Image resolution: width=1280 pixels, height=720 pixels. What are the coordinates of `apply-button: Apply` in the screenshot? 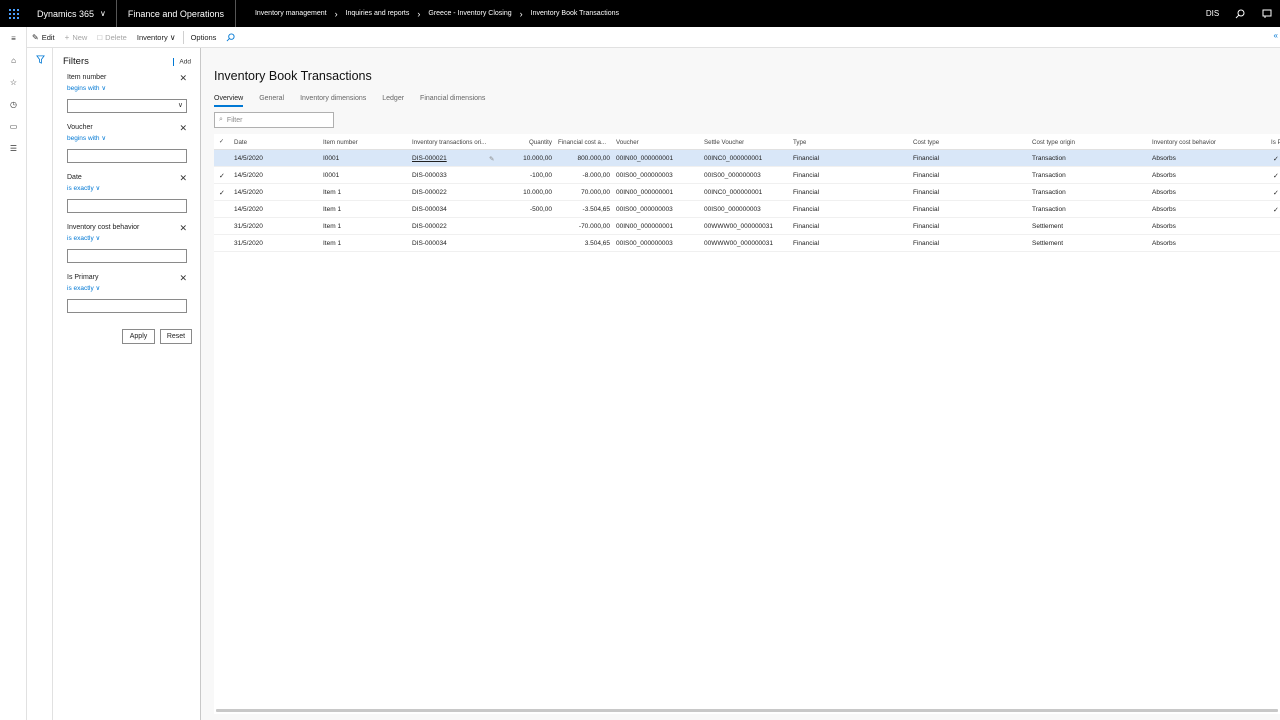 It's located at (138, 336).